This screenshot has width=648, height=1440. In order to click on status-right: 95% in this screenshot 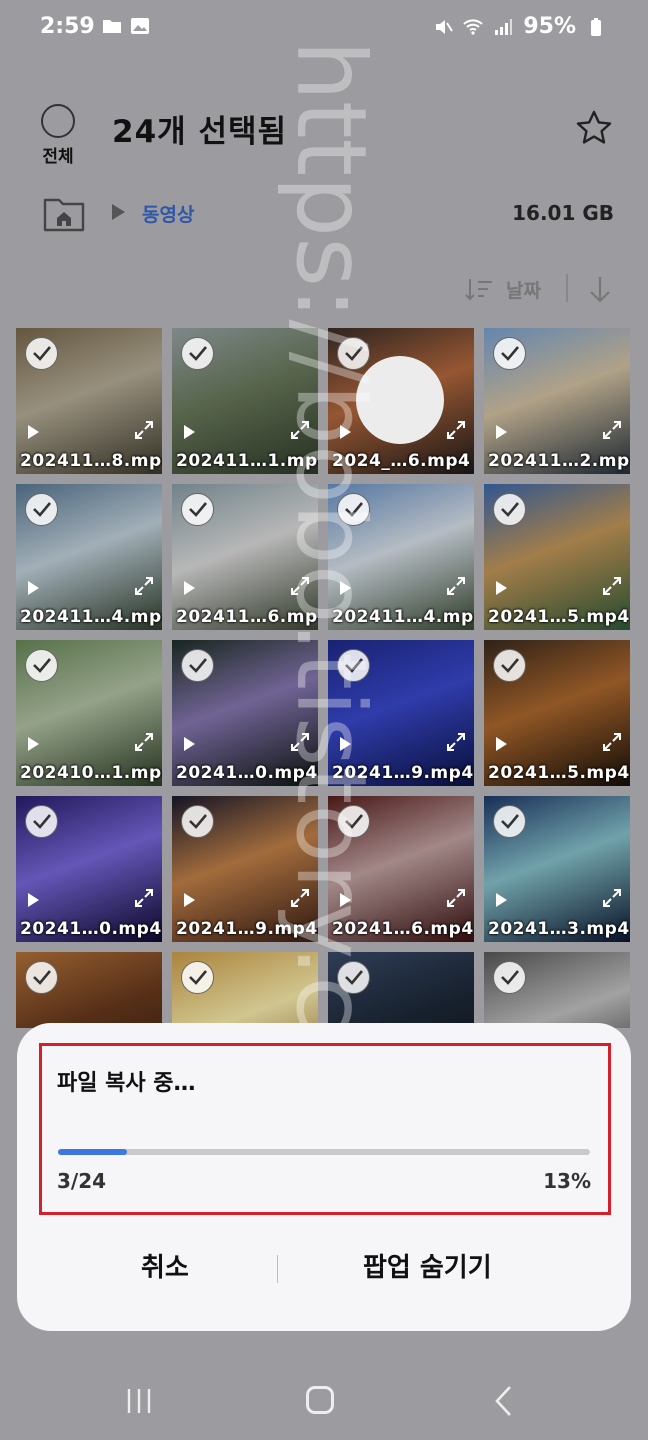, I will do `click(519, 26)`.